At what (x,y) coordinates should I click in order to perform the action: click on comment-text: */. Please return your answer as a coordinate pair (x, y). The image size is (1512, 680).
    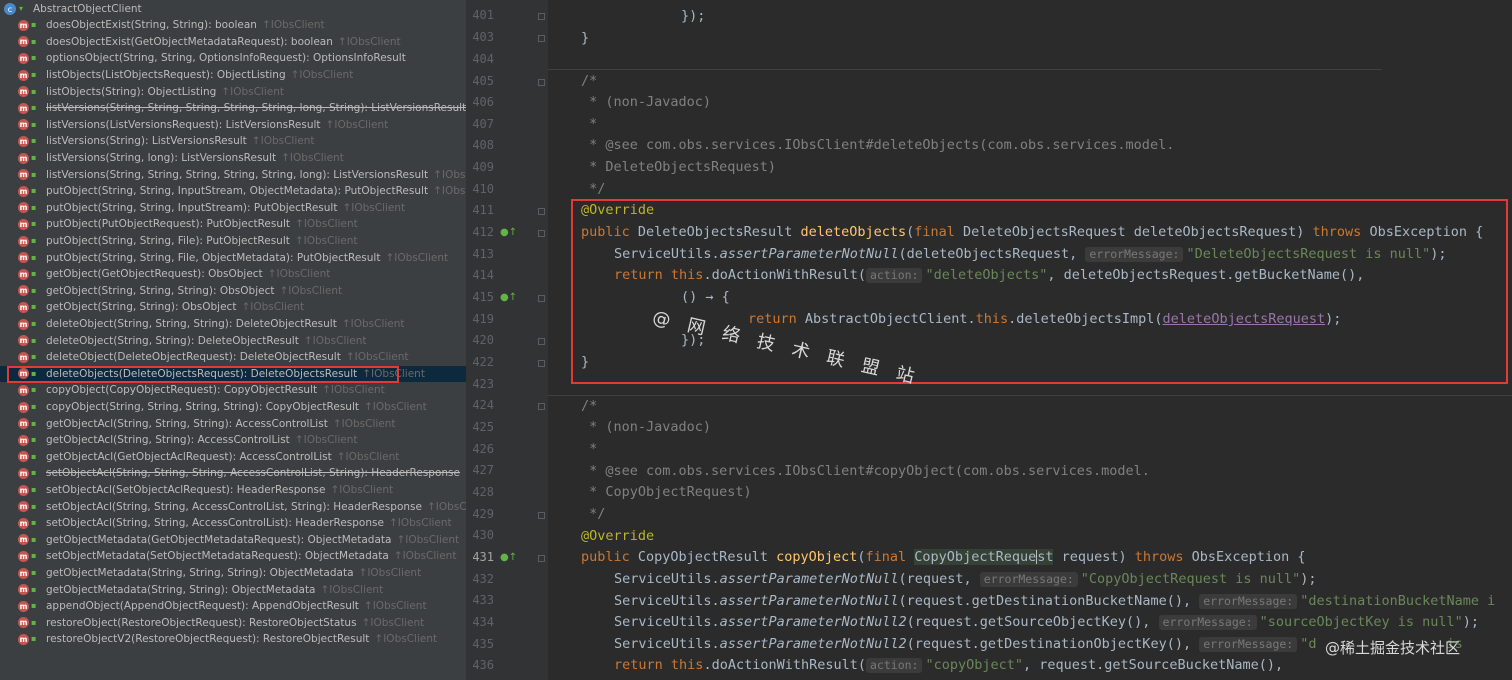
    Looking at the image, I should click on (593, 189).